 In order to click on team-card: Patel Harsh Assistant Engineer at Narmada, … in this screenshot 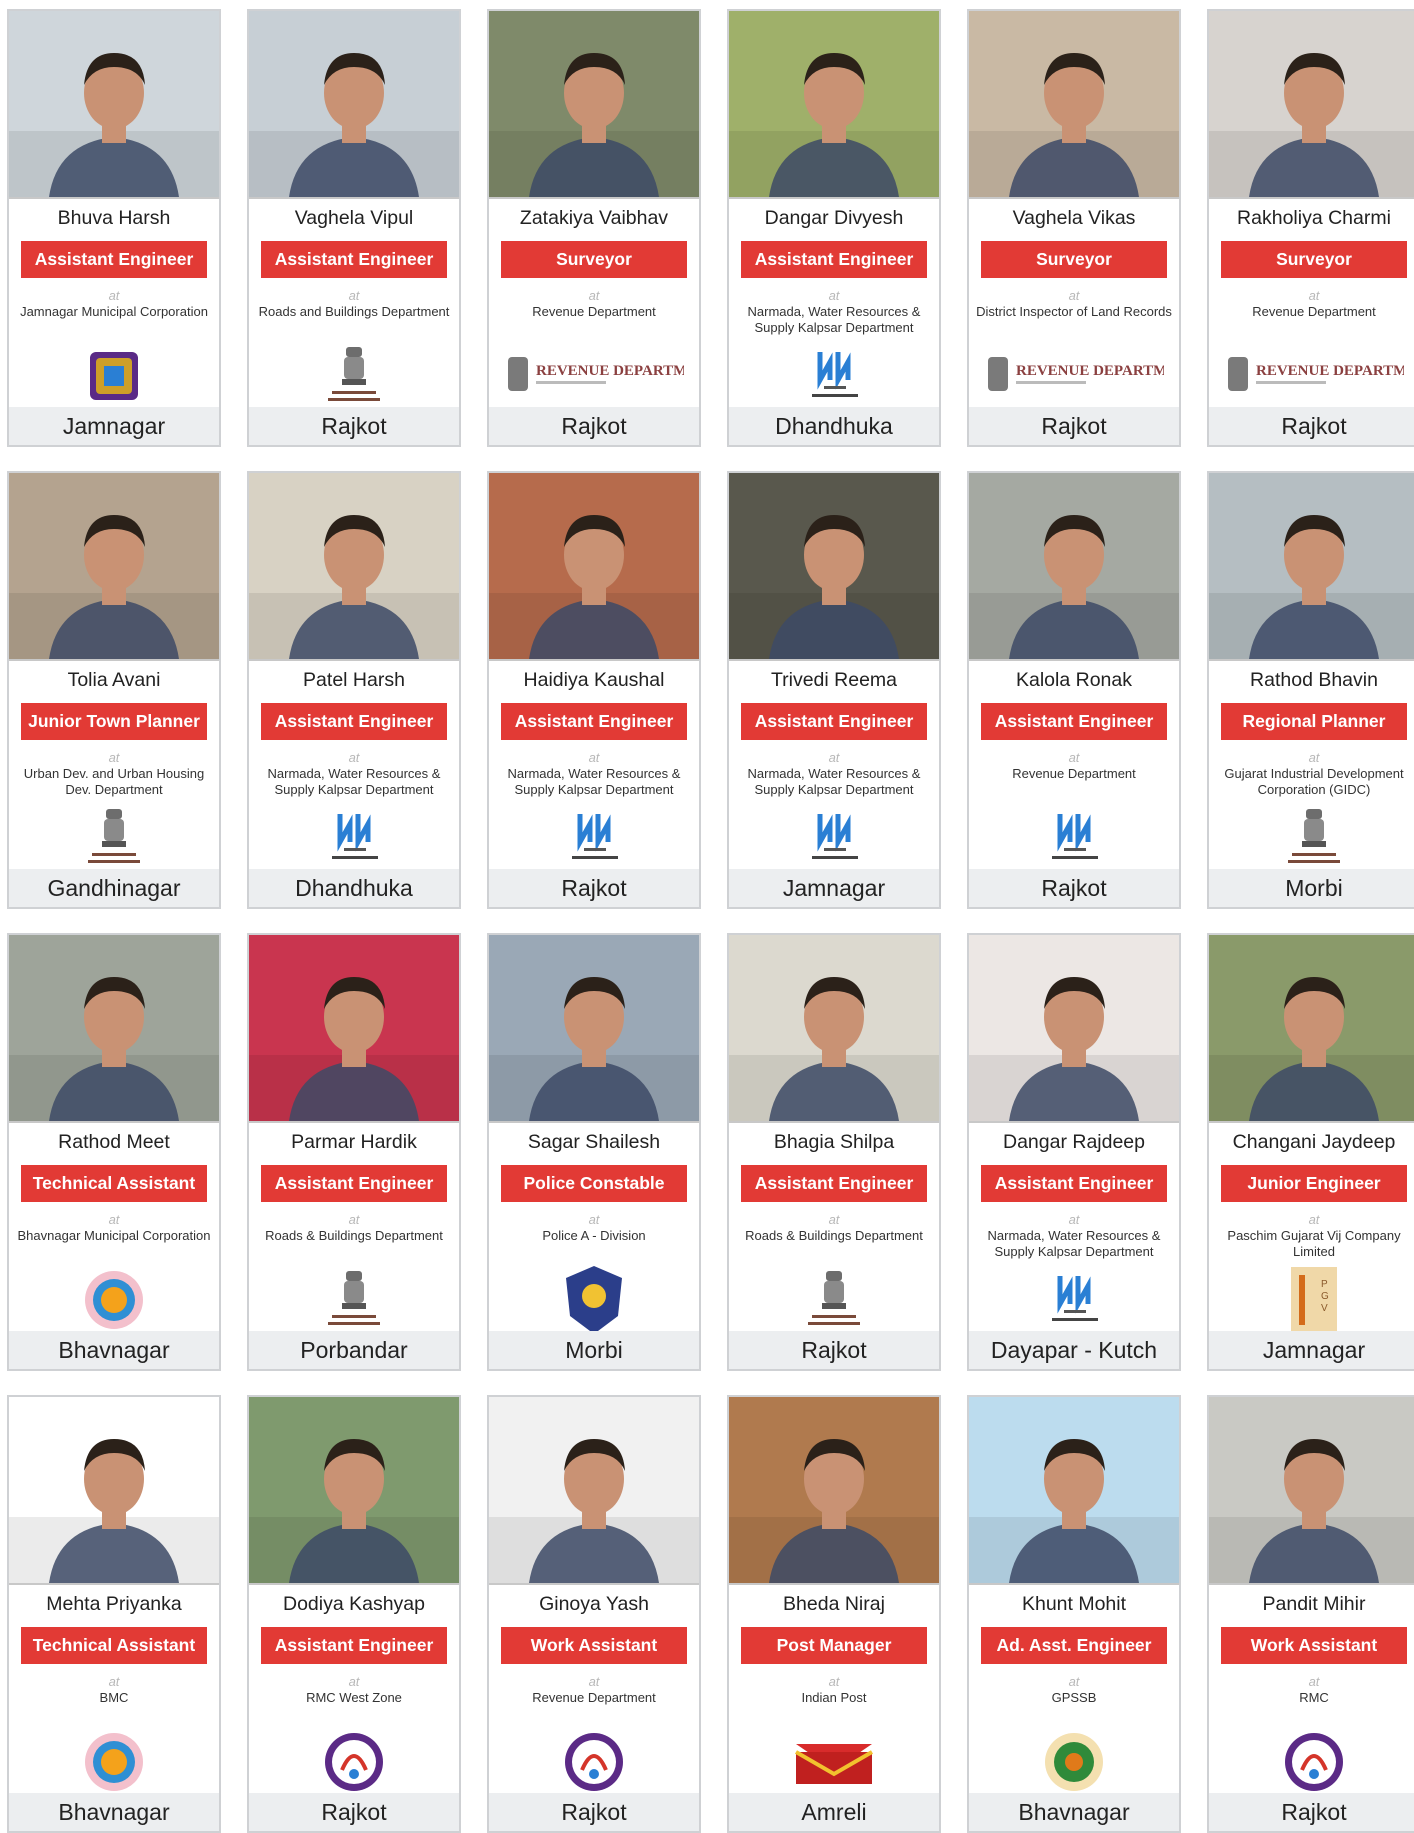, I will do `click(354, 690)`.